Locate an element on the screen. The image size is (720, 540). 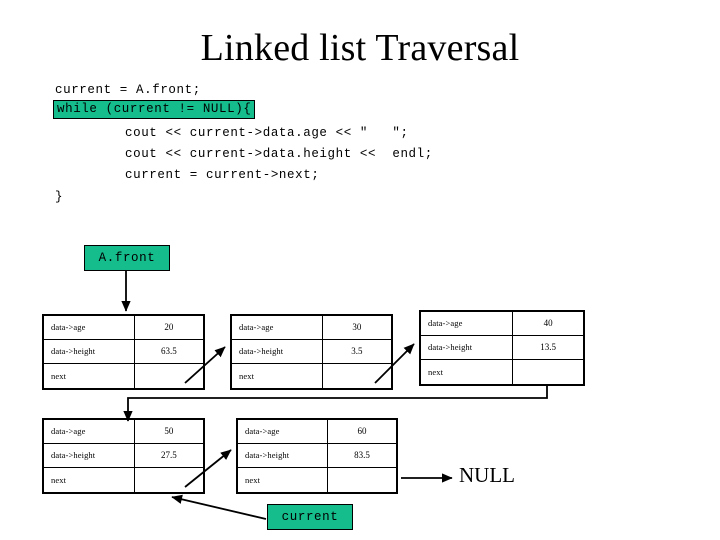
node-row: data->height 13.5 is located at coordinates (502, 347).